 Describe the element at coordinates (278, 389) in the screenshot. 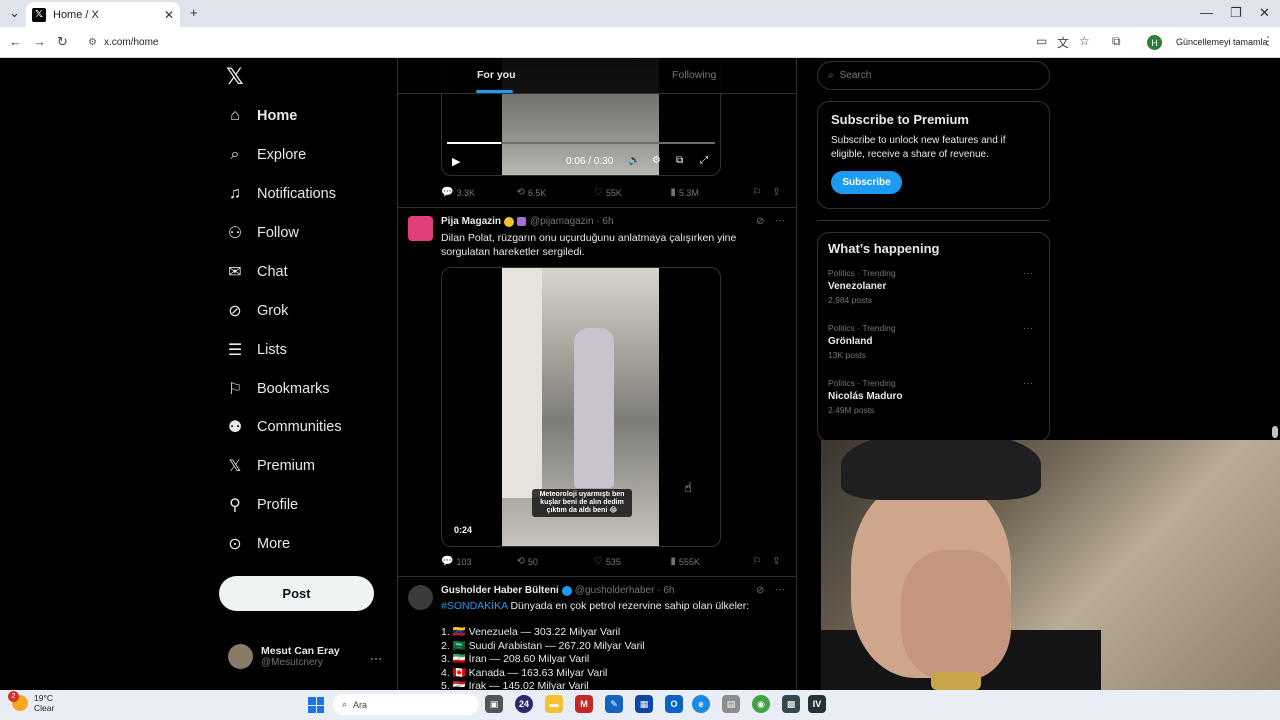

I see `nav-item-bookmarks: ⚐ Bookmarks` at that location.